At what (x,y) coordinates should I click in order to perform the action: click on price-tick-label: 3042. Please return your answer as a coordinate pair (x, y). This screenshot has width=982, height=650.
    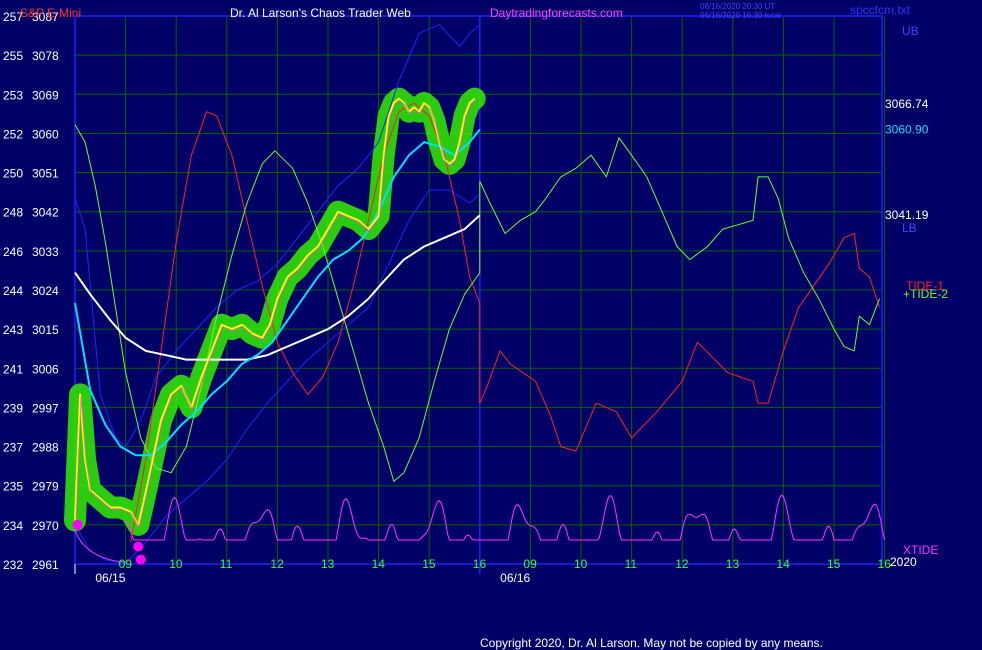
    Looking at the image, I should click on (45, 213).